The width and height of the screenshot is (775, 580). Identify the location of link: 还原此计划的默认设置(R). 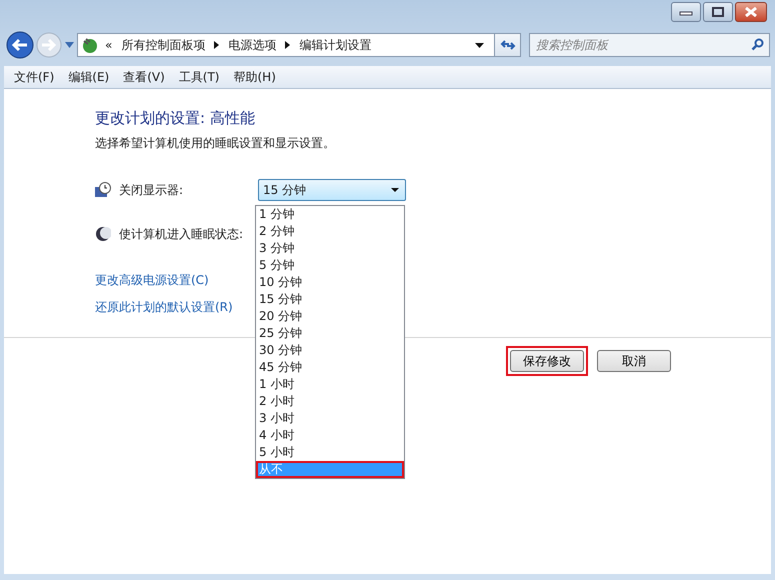
(164, 307).